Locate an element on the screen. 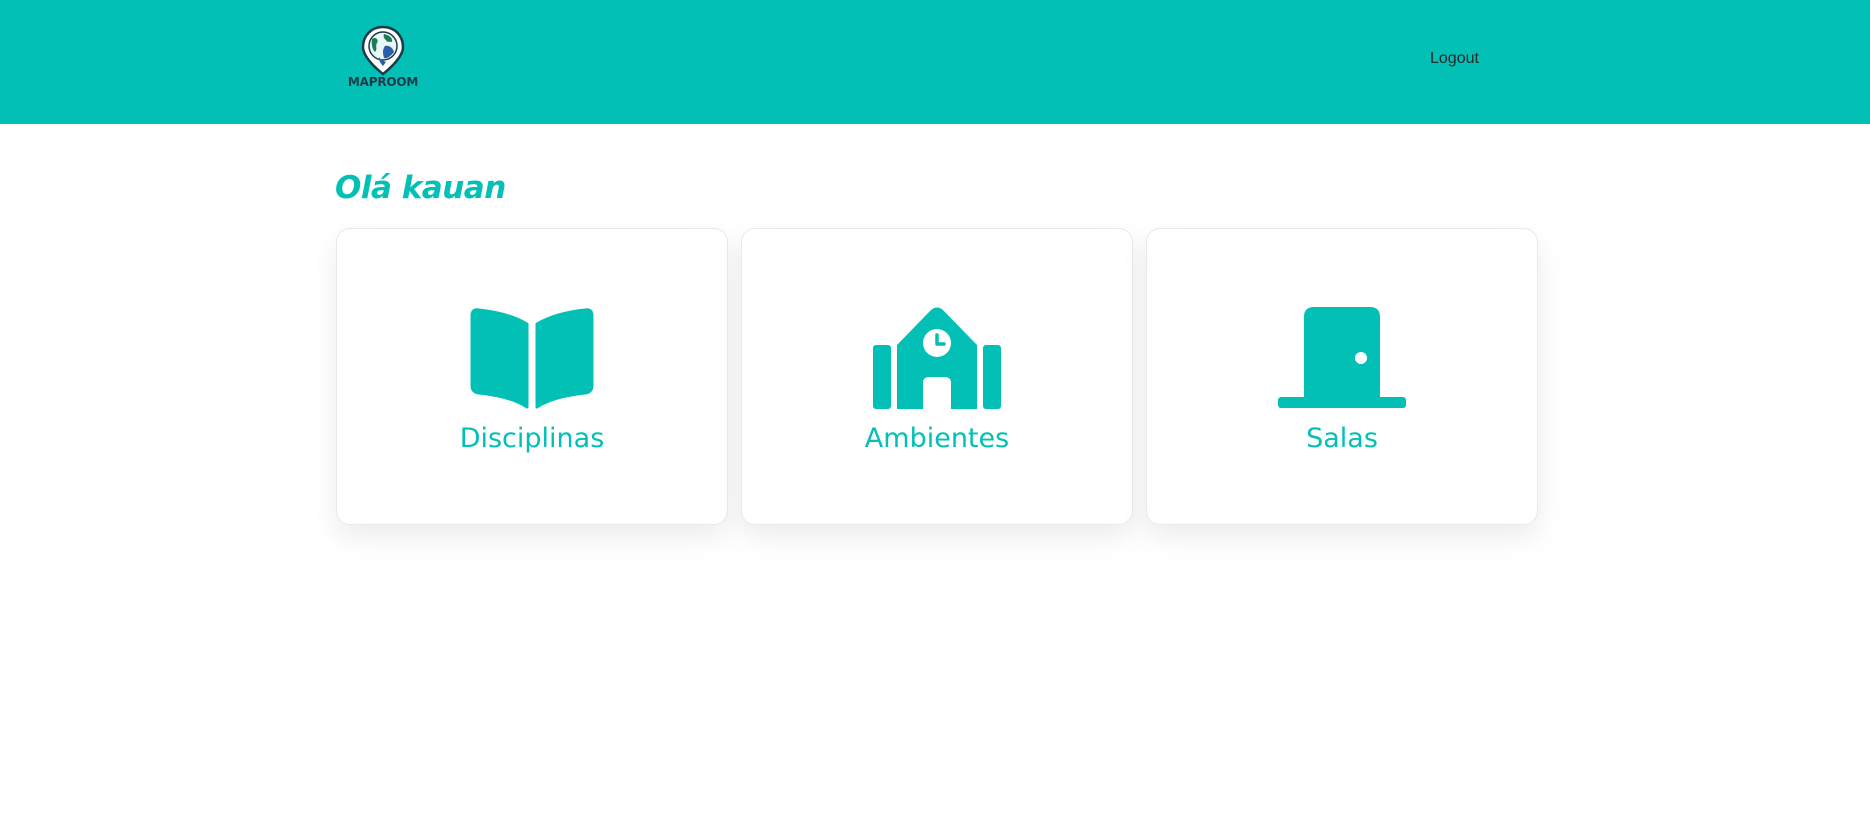 The image size is (1870, 820). logout-link: Logout is located at coordinates (1454, 59).